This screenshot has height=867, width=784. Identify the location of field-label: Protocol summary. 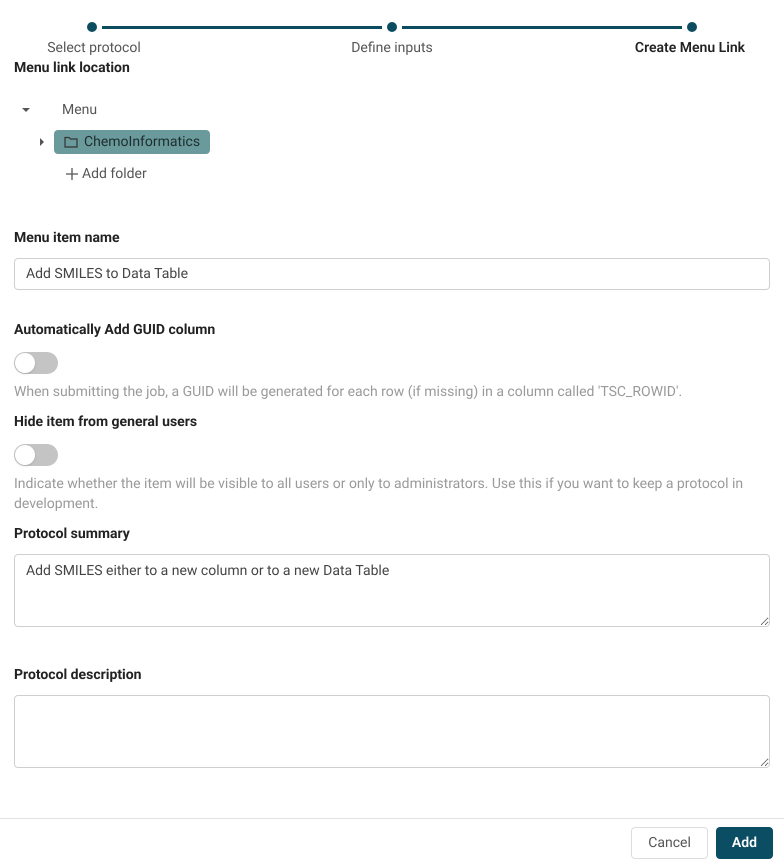
(72, 534).